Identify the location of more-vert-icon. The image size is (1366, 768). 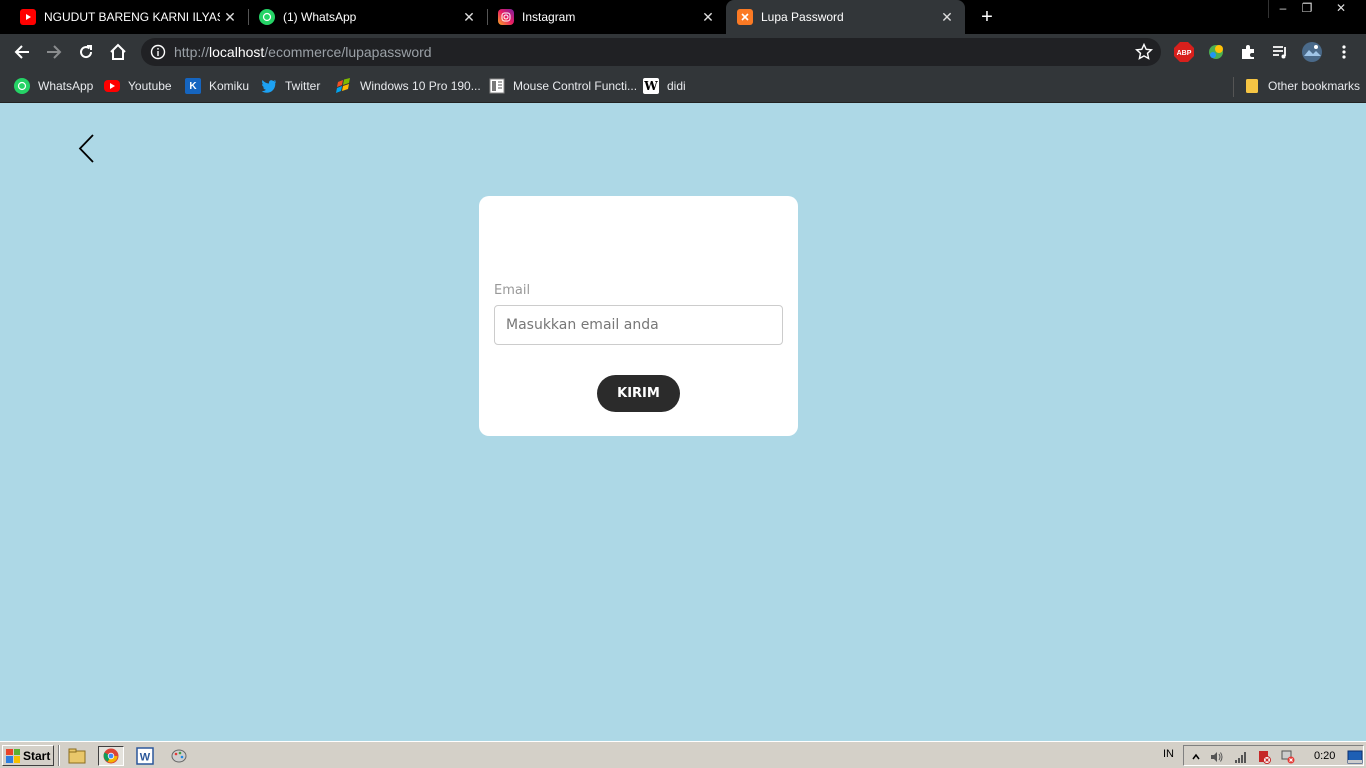
(1344, 52).